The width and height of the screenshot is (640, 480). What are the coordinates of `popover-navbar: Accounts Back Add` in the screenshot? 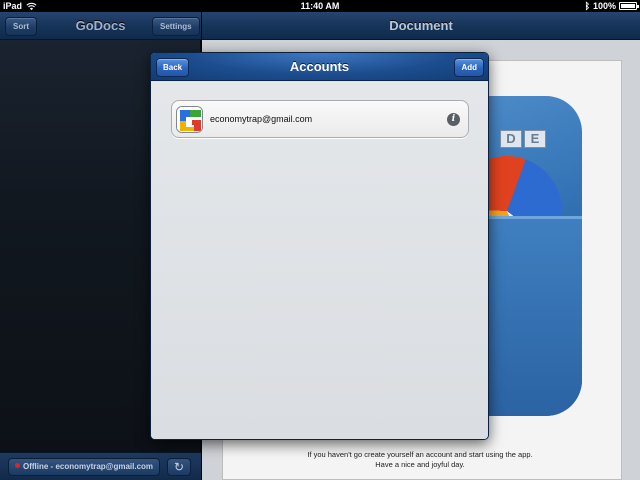 It's located at (319, 67).